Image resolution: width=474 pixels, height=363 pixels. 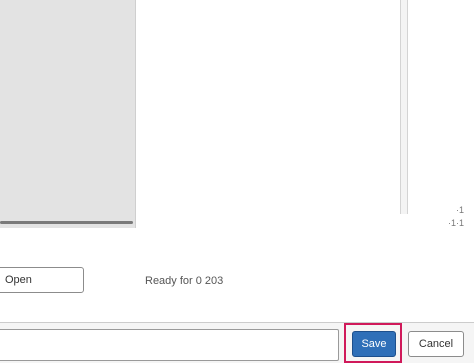 I want to click on filename-input, so click(x=169, y=345).